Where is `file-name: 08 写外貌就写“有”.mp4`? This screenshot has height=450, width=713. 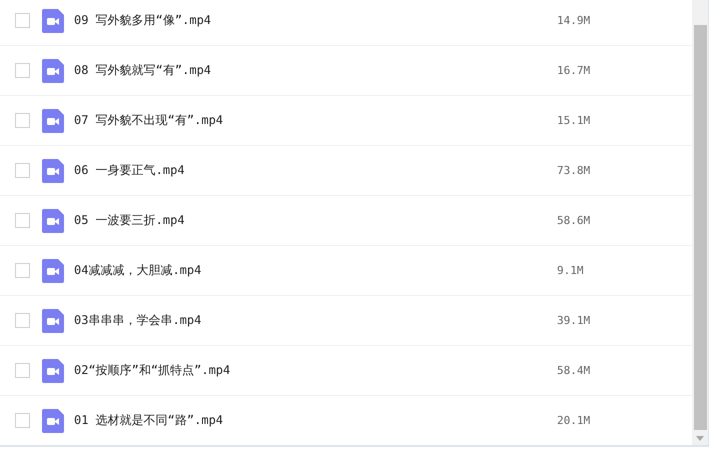
file-name: 08 写外貌就写“有”.mp4 is located at coordinates (309, 70).